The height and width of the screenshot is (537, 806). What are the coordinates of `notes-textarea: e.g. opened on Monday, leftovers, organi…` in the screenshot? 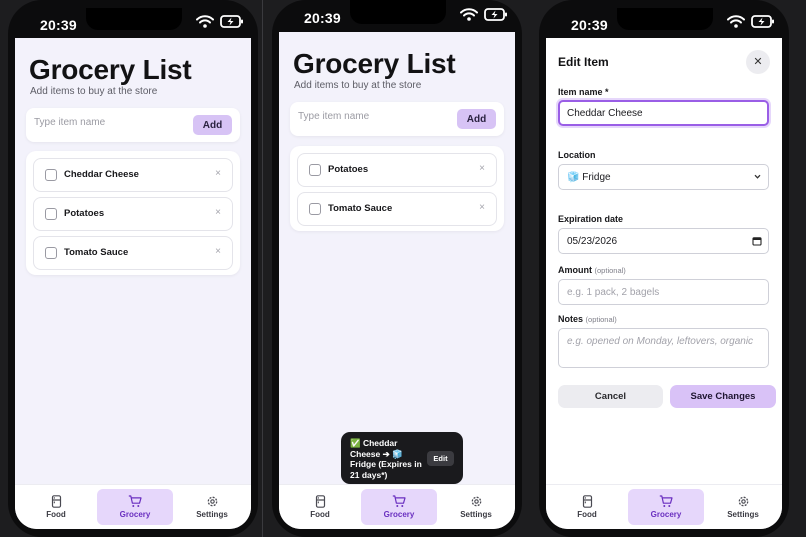 It's located at (663, 348).